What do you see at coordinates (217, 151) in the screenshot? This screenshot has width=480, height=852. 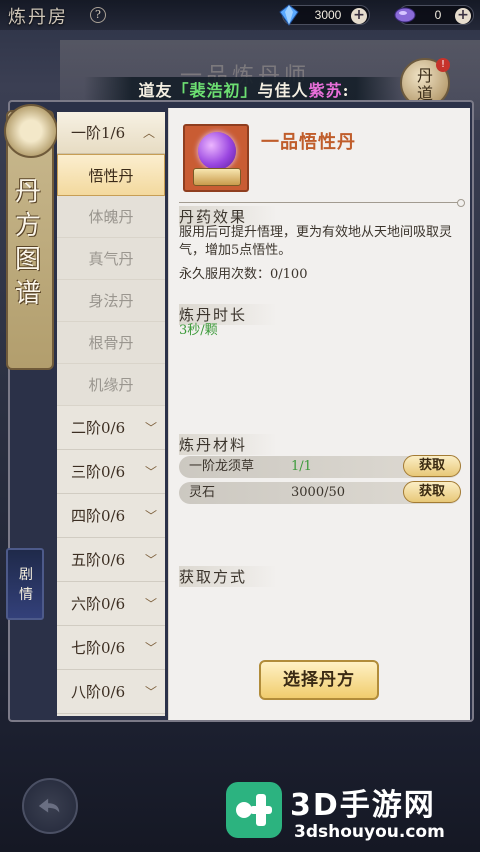 I see `purple-pill-orb` at bounding box center [217, 151].